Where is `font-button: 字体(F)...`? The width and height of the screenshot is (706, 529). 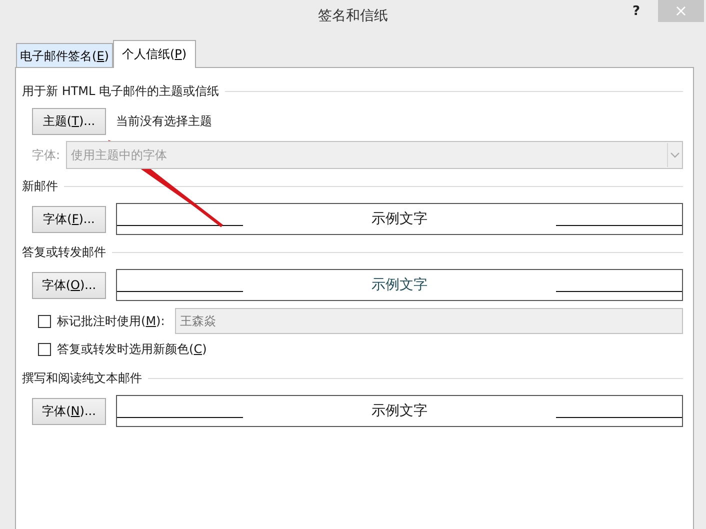
font-button: 字体(F)... is located at coordinates (69, 219).